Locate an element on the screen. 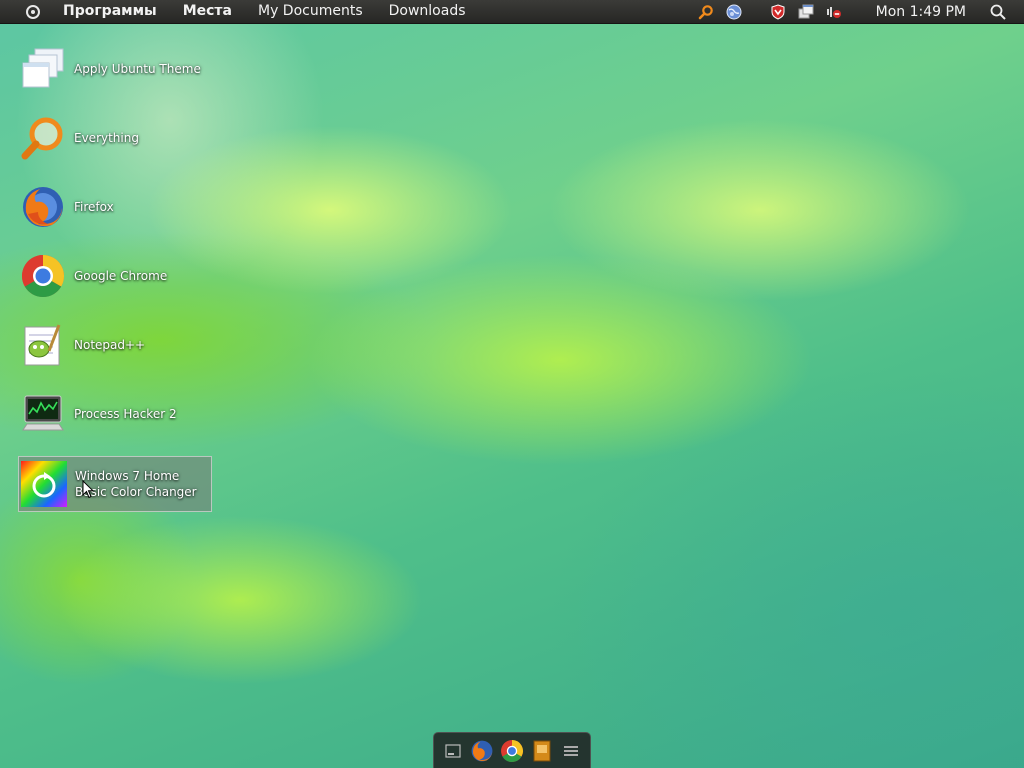 The height and width of the screenshot is (768, 1024). desktop-icon-apply-ubuntu-theme: Apply Ubuntu Theme is located at coordinates (115, 69).